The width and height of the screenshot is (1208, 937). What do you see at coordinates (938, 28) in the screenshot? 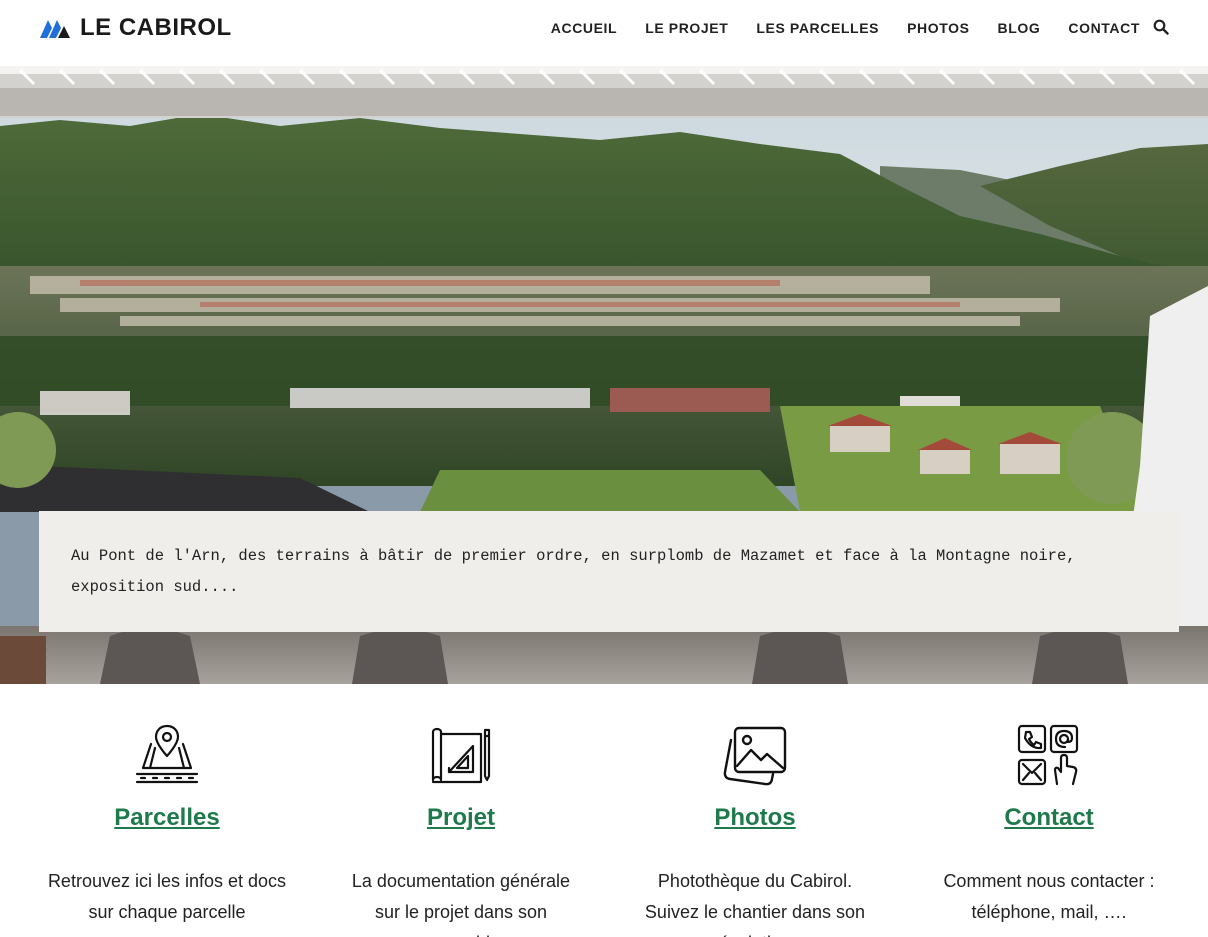
I see `nav-item-photos: PHOTOS` at bounding box center [938, 28].